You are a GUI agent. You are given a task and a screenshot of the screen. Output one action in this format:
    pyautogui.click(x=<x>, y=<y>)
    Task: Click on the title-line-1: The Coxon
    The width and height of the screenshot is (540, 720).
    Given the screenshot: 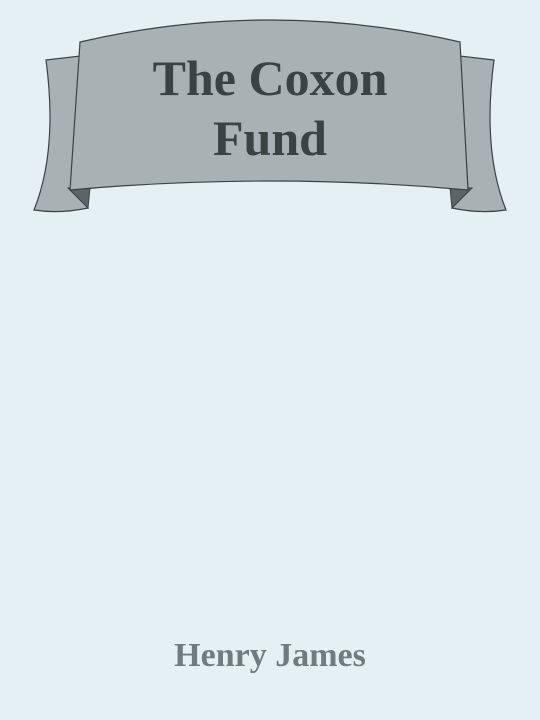 What is the action you would take?
    pyautogui.click(x=270, y=78)
    